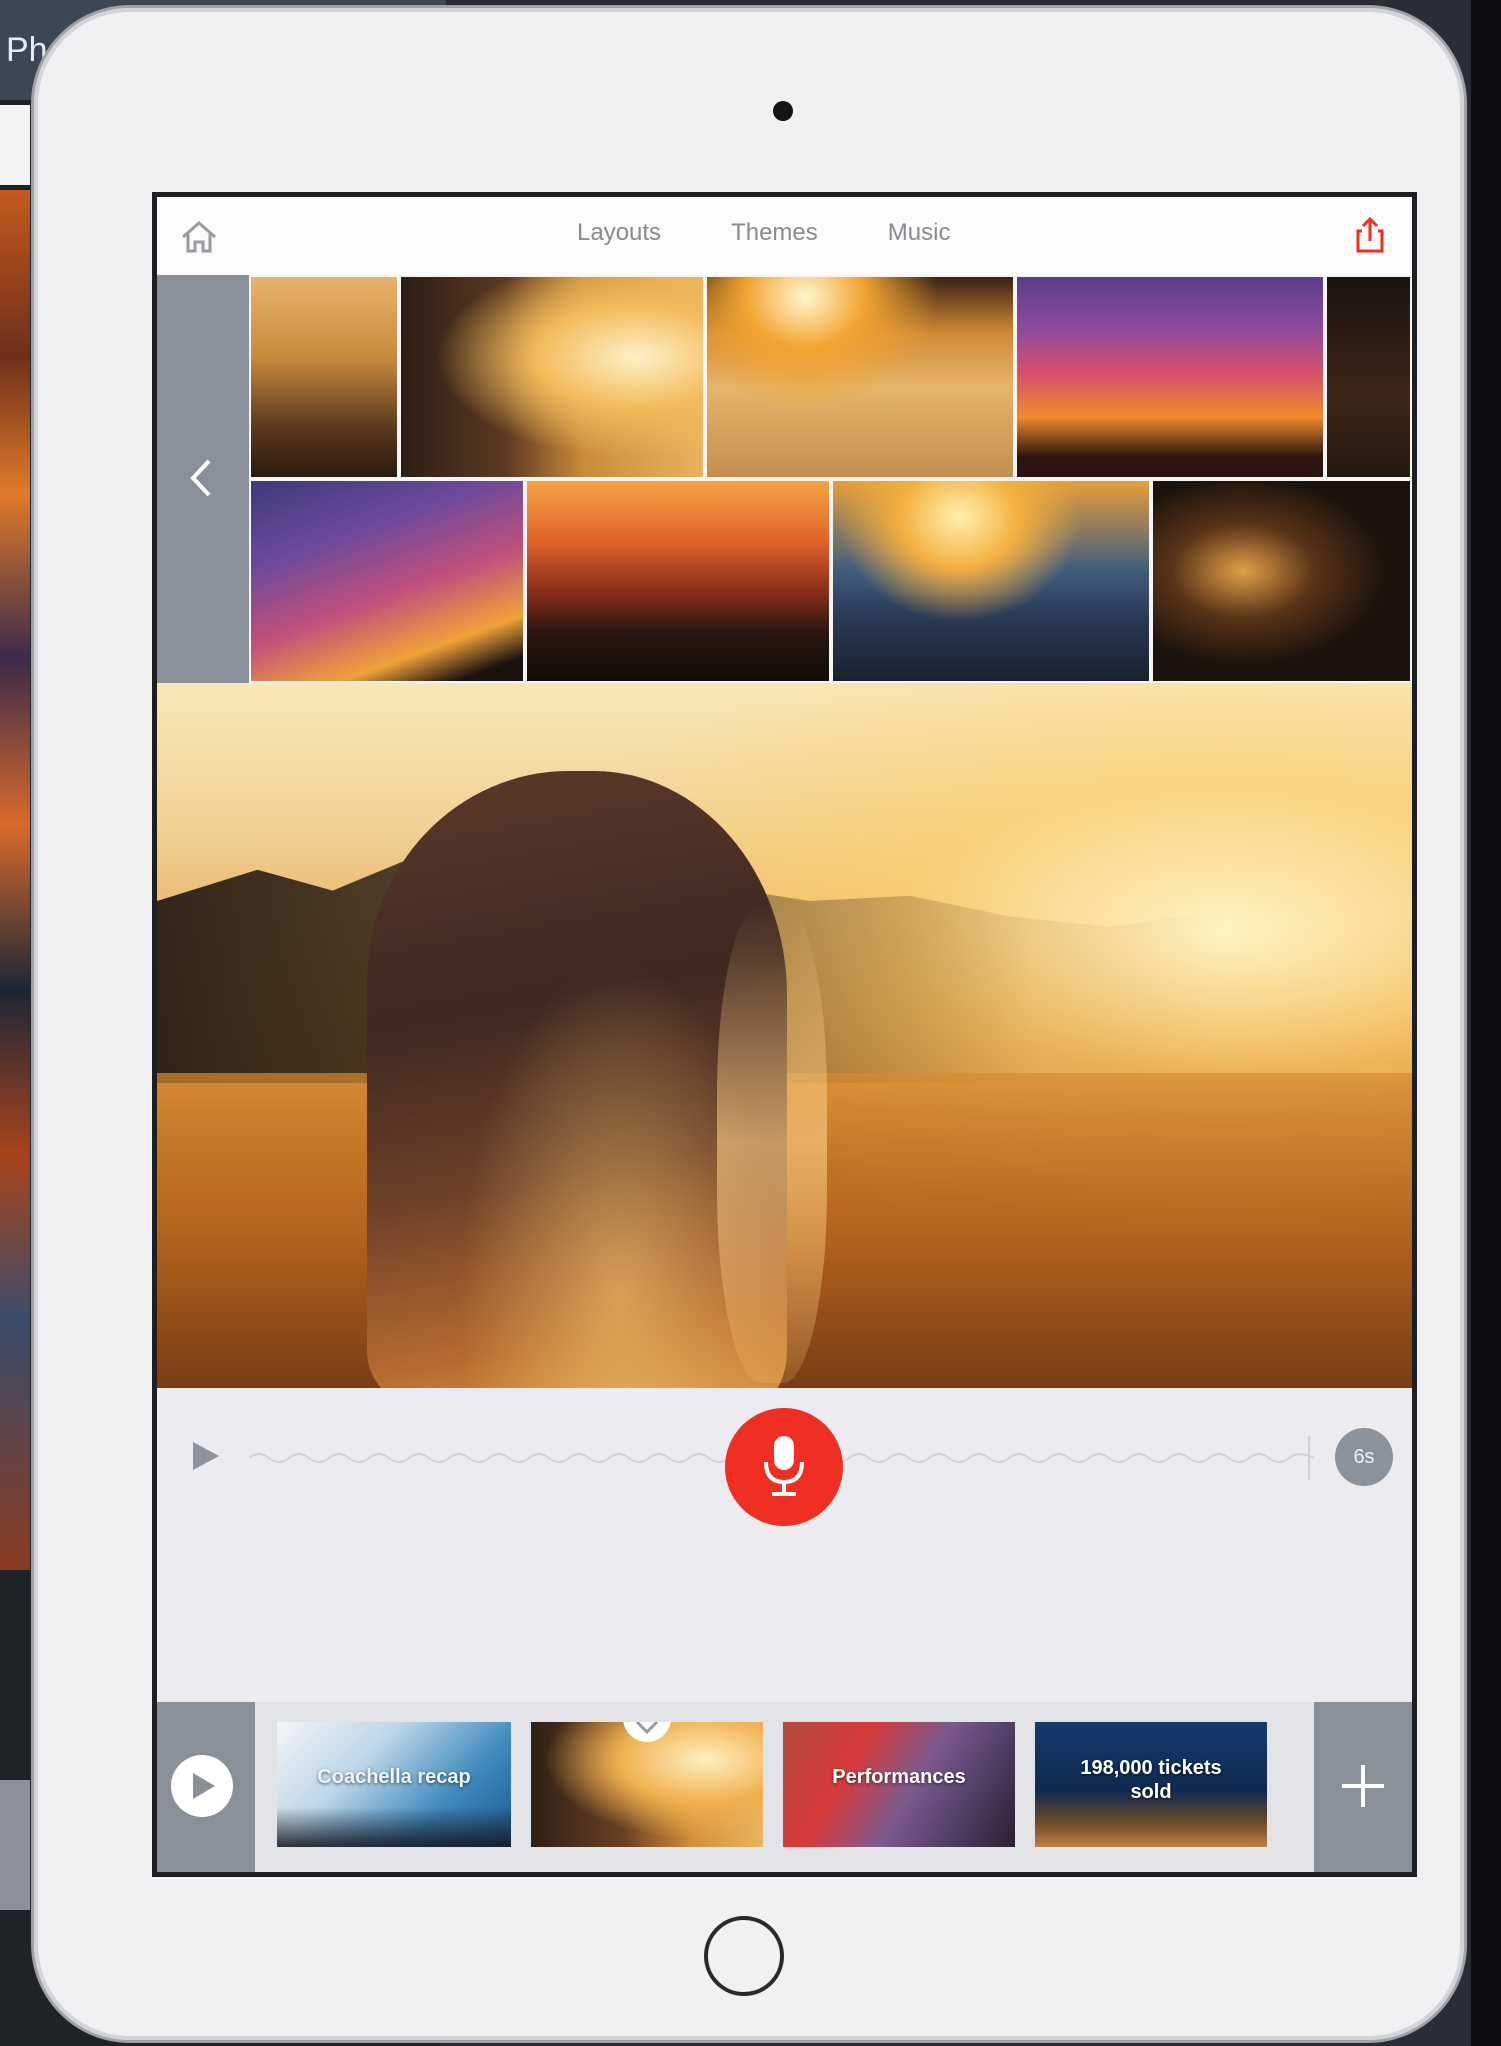  I want to click on background-app-footer, so click(15, 1845).